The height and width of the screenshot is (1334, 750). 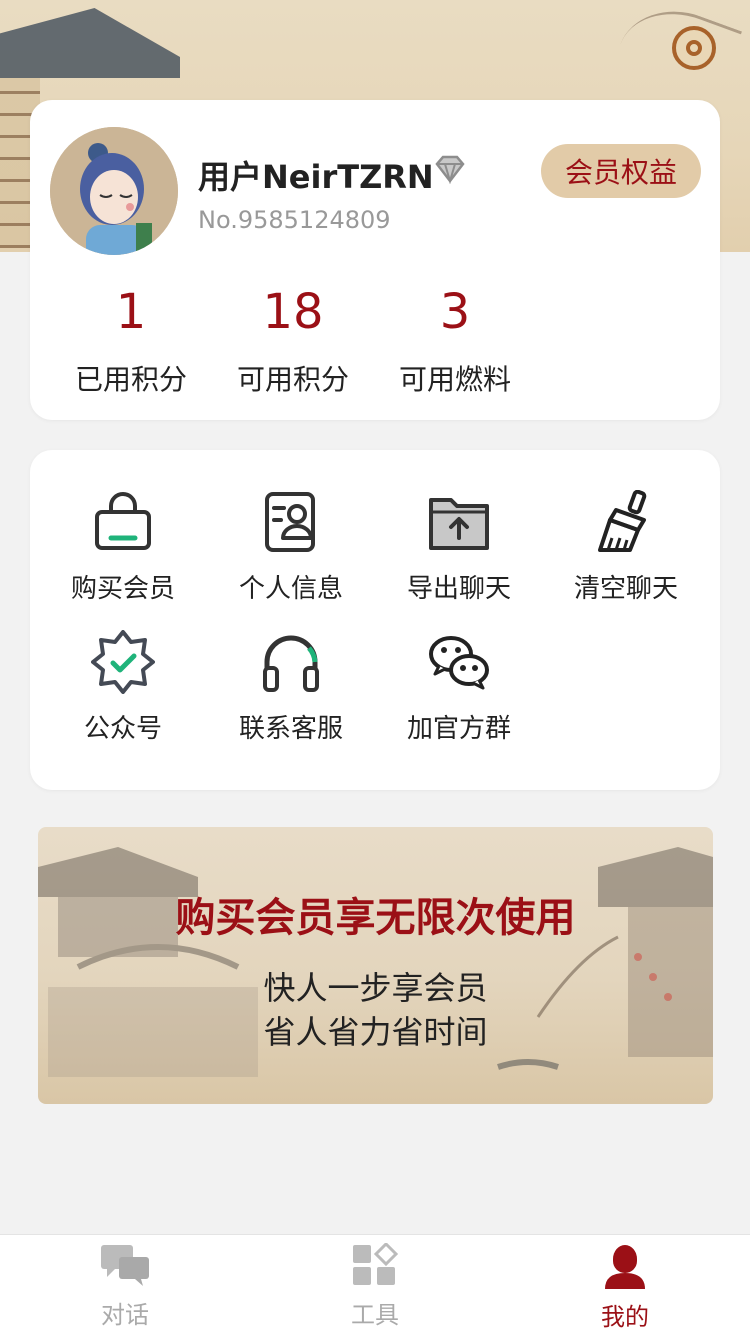 I want to click on menu-join-group: 加官方群, so click(x=459, y=687).